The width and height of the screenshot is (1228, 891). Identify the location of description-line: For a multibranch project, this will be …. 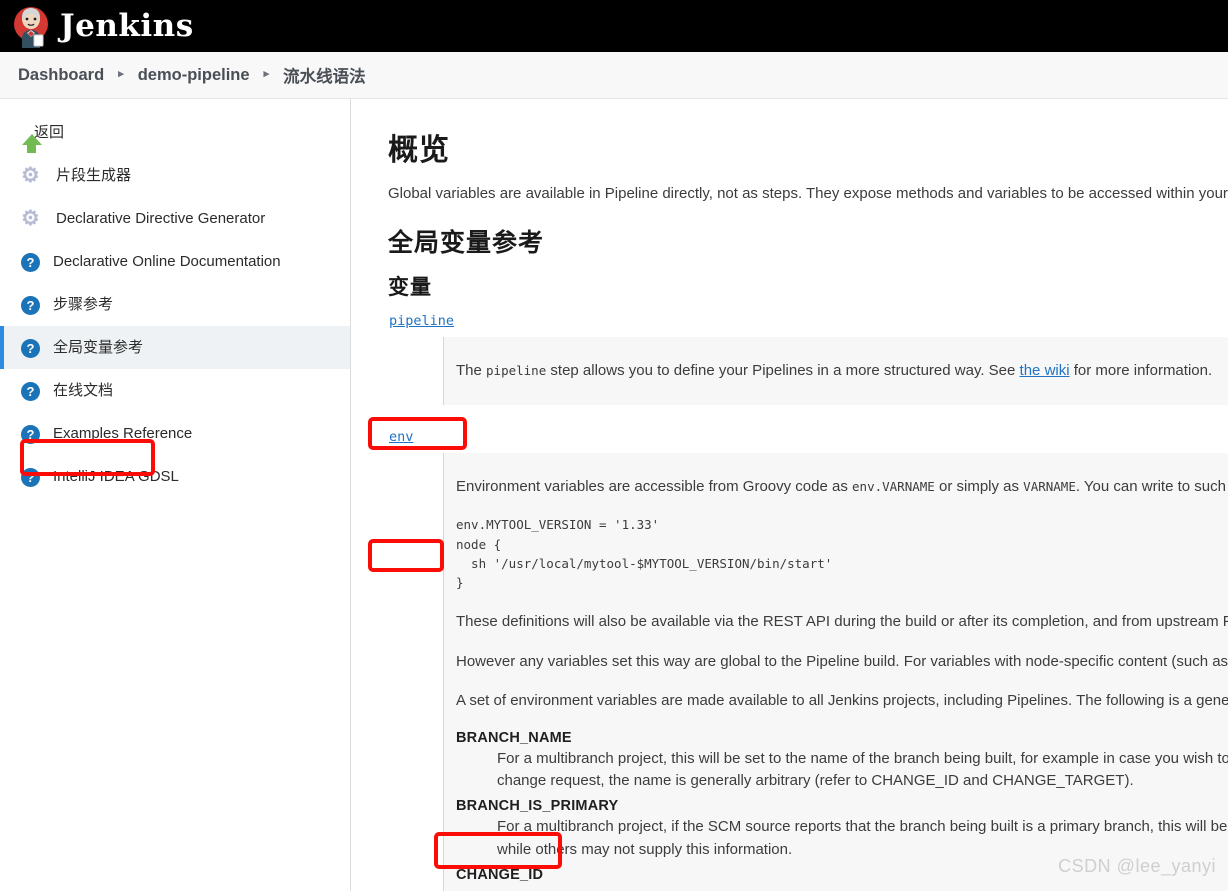
(862, 758).